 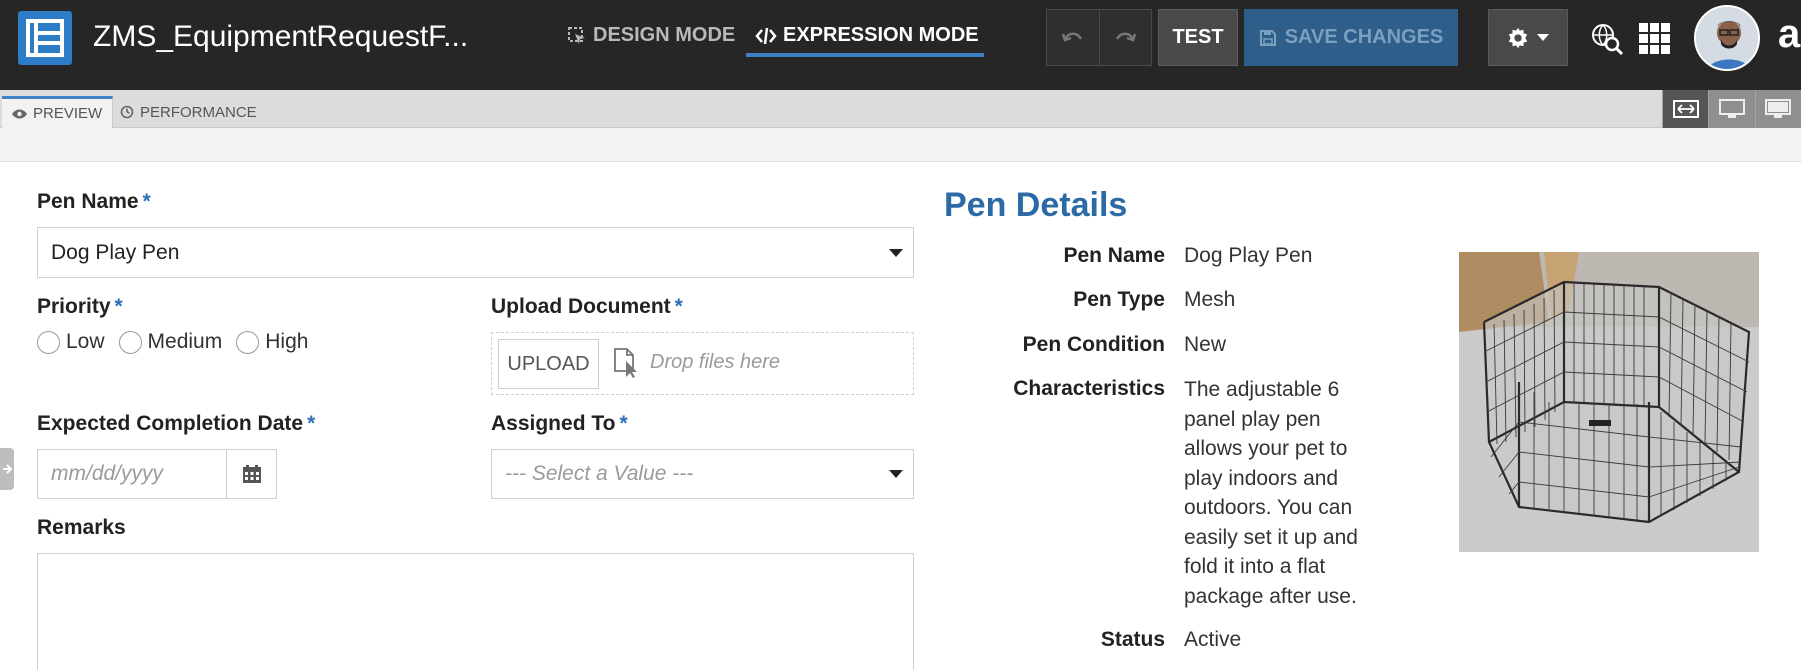 I want to click on undo-button, so click(x=1073, y=37).